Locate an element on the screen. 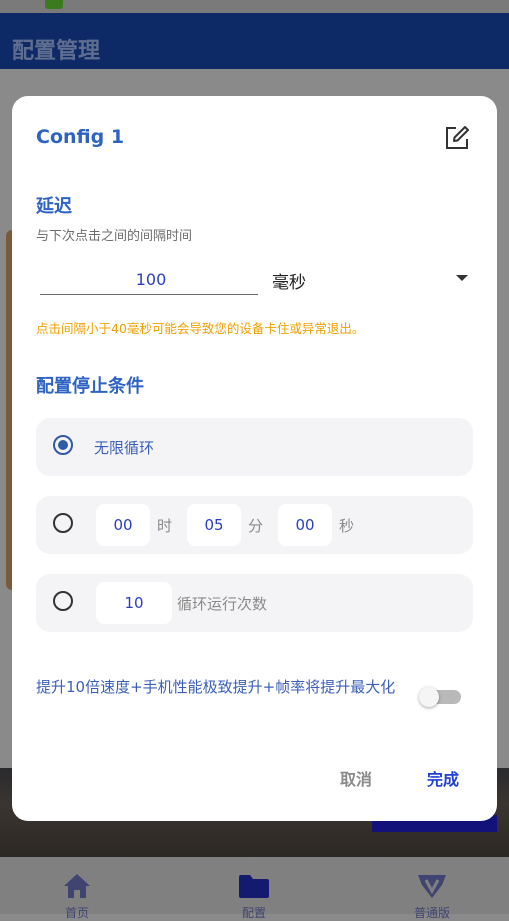 This screenshot has width=509, height=921. option-infinite-loop: 无限循环 is located at coordinates (254, 447).